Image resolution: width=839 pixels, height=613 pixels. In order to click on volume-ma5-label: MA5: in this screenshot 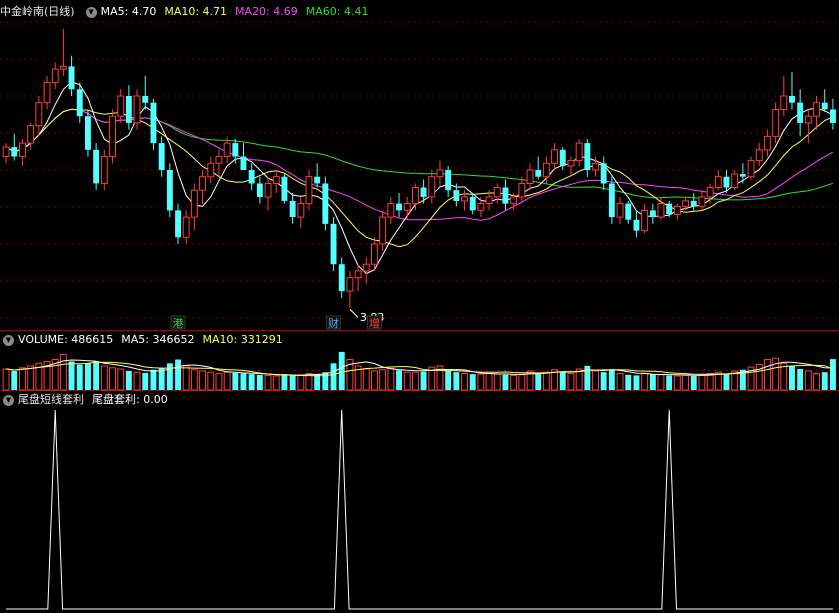, I will do `click(135, 339)`.